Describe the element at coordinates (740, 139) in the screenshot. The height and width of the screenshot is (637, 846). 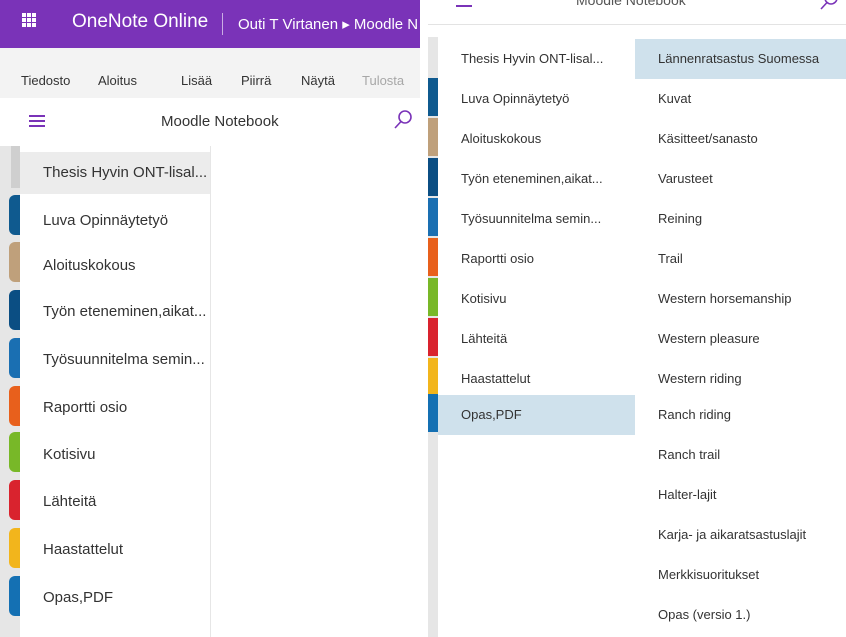
I see `page-item-kasitteet: Käsitteet/sanasto` at that location.